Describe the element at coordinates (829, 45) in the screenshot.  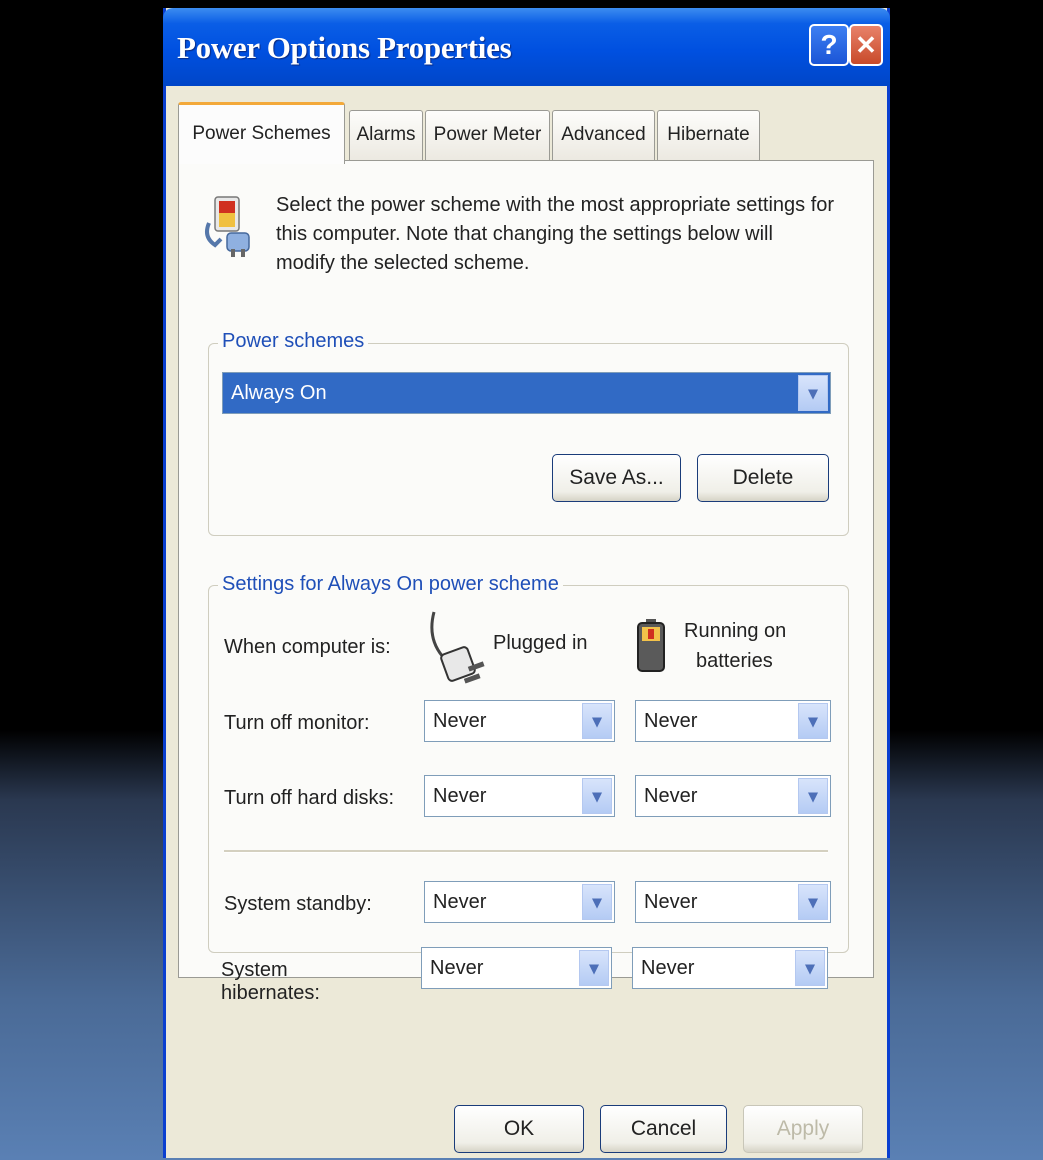
I see `help-button: ?` at that location.